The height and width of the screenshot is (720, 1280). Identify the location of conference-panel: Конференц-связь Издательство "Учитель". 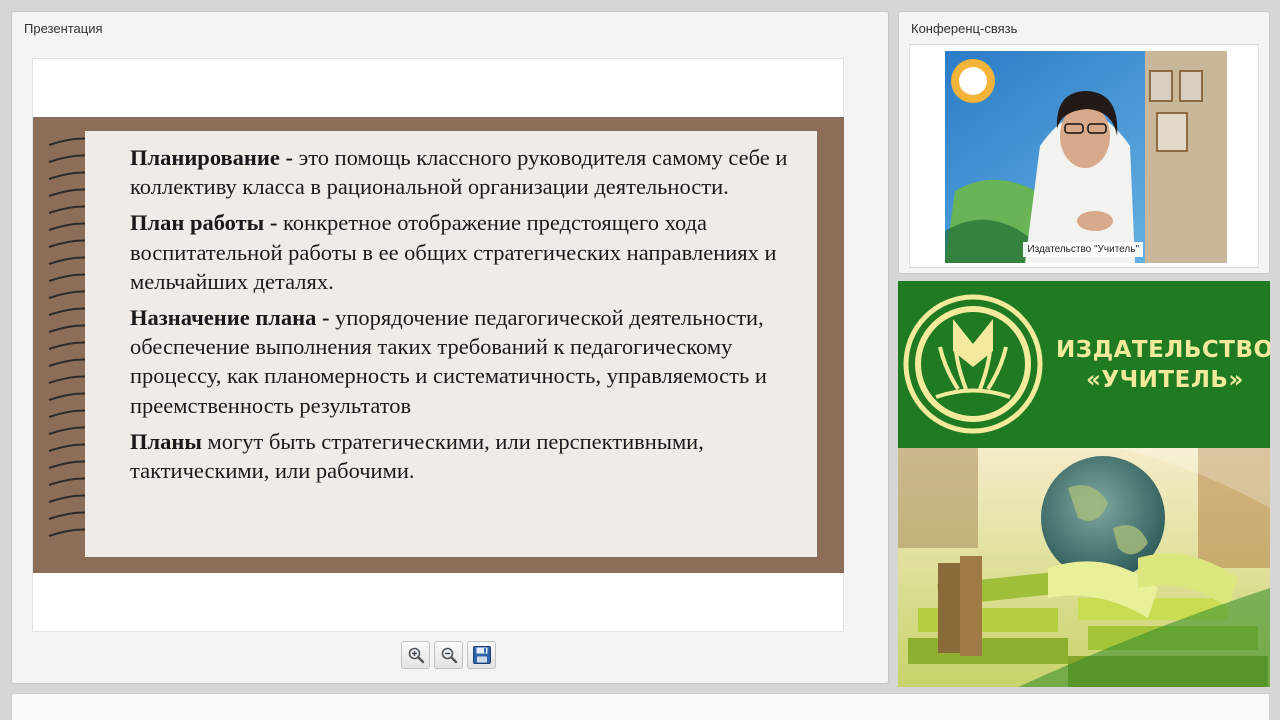
(1084, 142).